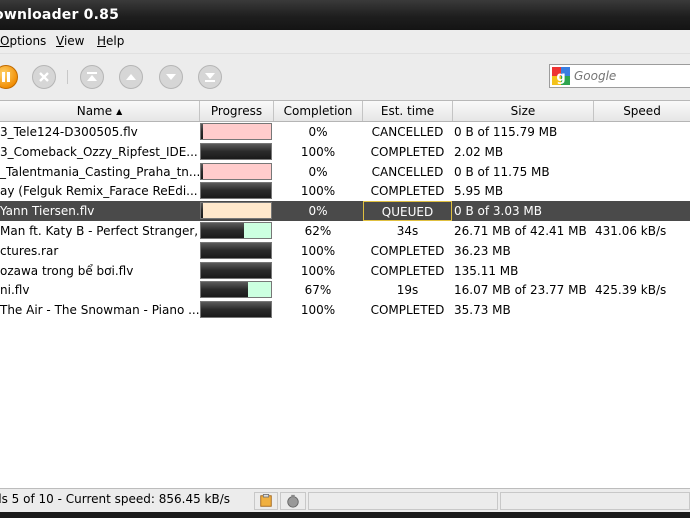 The height and width of the screenshot is (518, 690). What do you see at coordinates (345, 15) in the screenshot?
I see `title-bar: ownloader 0.85` at bounding box center [345, 15].